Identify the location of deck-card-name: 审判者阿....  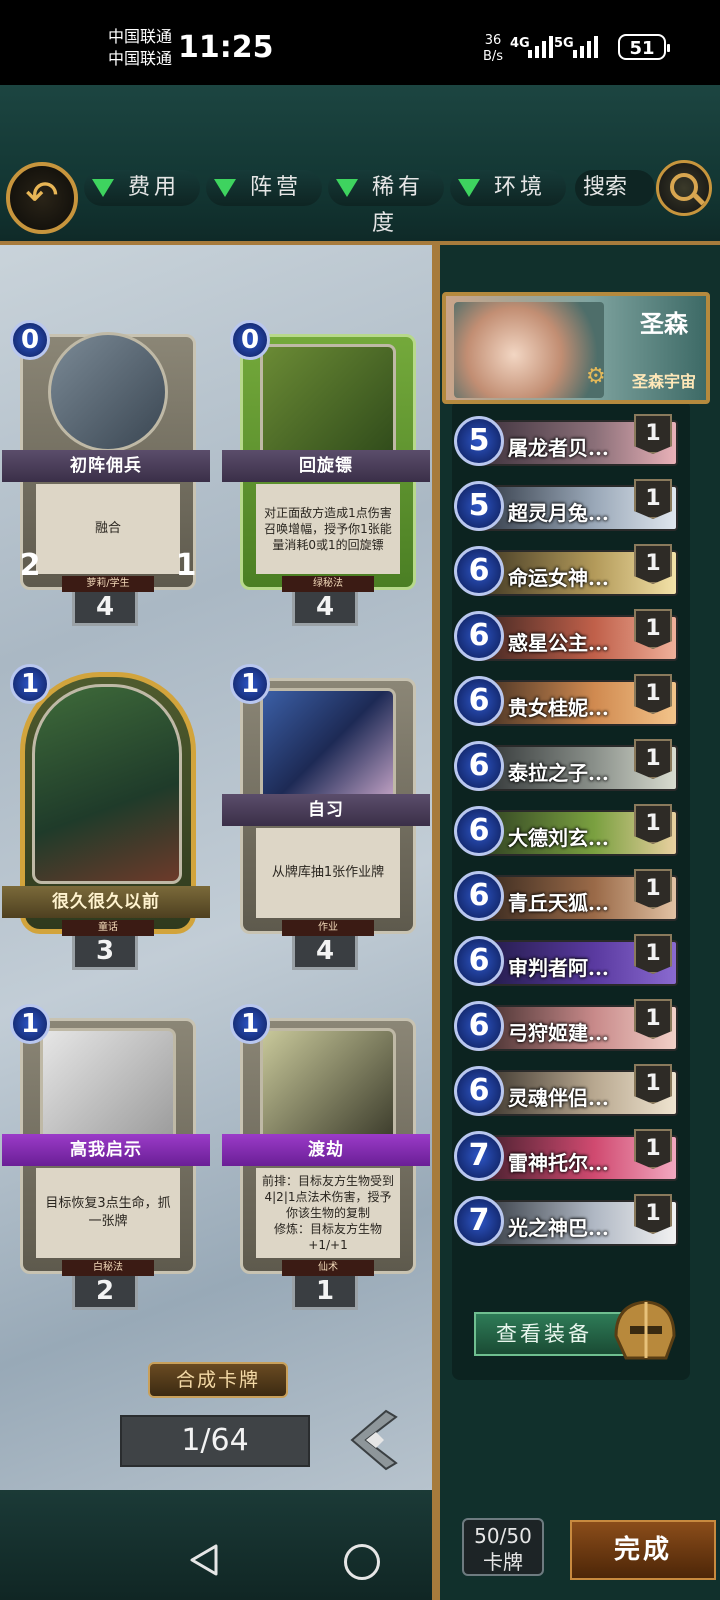
(558, 968).